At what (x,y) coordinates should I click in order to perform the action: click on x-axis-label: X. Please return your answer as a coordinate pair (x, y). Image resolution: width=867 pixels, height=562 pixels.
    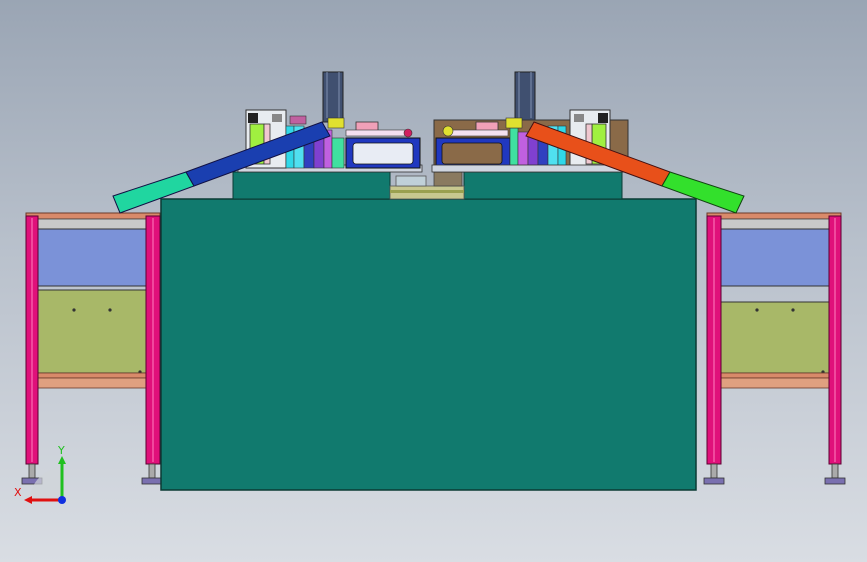
    Looking at the image, I should click on (18, 492).